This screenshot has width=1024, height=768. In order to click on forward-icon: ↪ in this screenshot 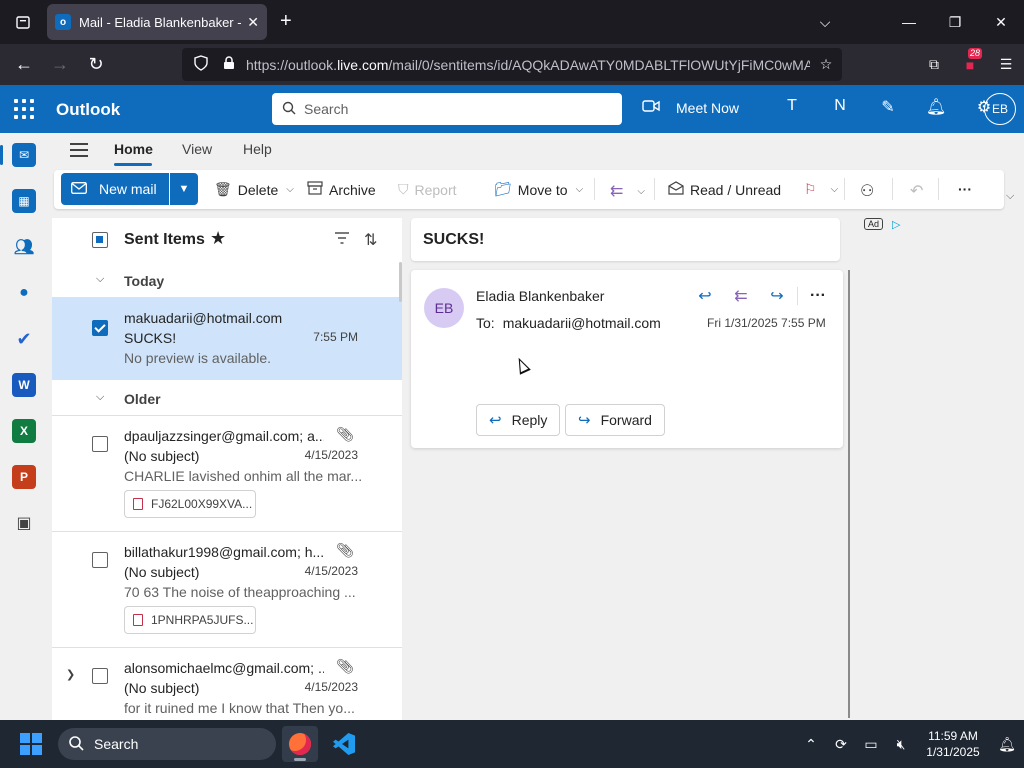, I will do `click(777, 296)`.